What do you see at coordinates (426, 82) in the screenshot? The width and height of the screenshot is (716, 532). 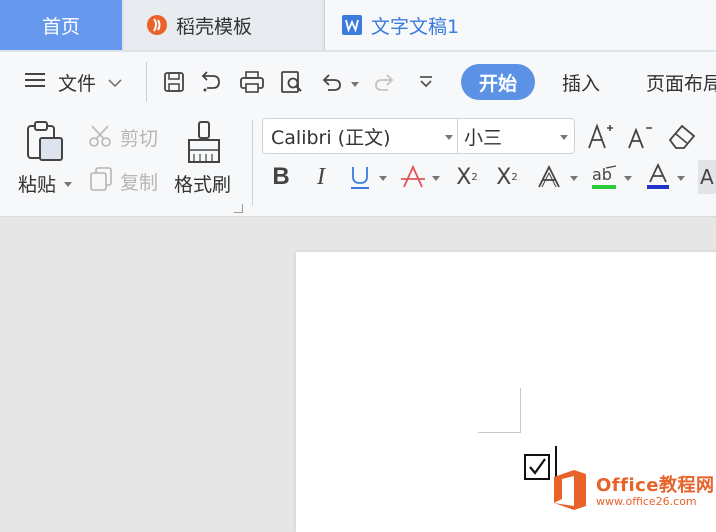 I see `customize-toolbar-icon` at bounding box center [426, 82].